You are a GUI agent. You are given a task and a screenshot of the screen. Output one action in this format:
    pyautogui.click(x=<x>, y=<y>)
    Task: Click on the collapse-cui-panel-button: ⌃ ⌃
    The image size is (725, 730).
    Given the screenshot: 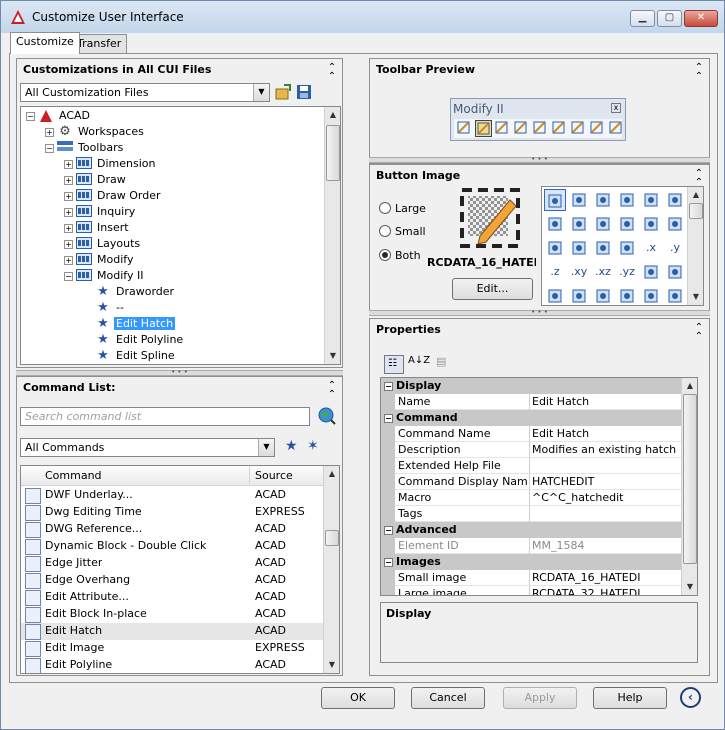 What is the action you would take?
    pyautogui.click(x=332, y=72)
    